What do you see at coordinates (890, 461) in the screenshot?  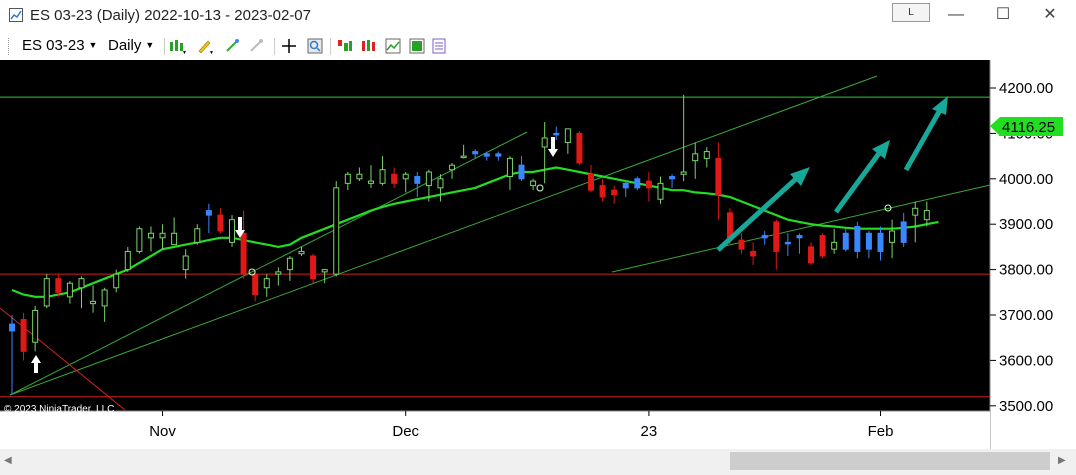 I see `scroll-thumb` at bounding box center [890, 461].